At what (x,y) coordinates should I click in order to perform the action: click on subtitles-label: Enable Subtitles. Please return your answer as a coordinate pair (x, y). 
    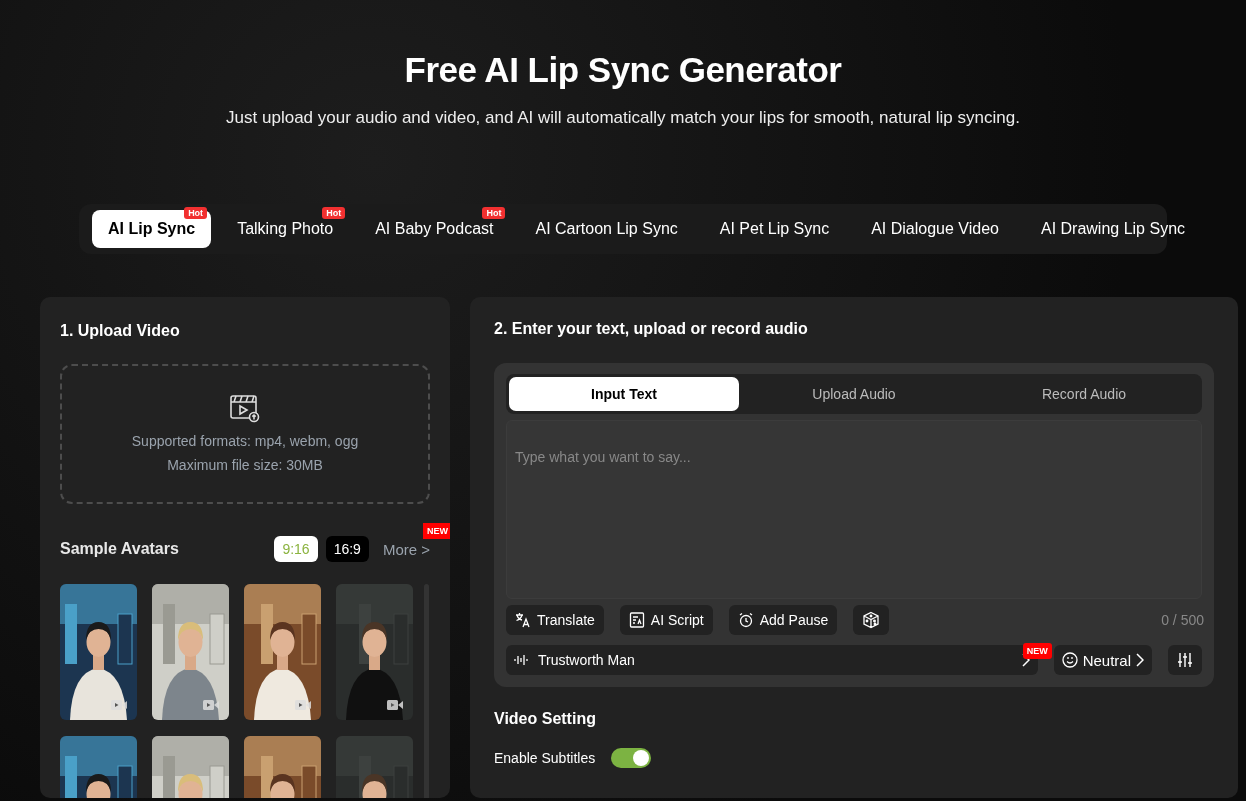
    Looking at the image, I should click on (545, 758).